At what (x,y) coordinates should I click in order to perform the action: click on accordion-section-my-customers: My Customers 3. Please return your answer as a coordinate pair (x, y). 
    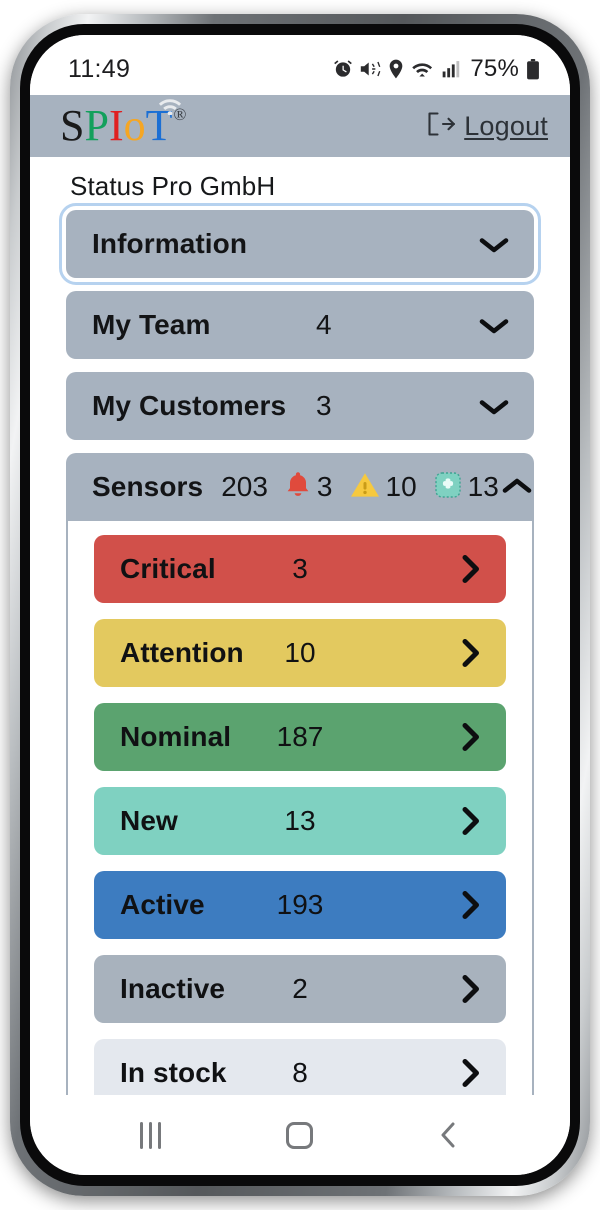
    Looking at the image, I should click on (300, 406).